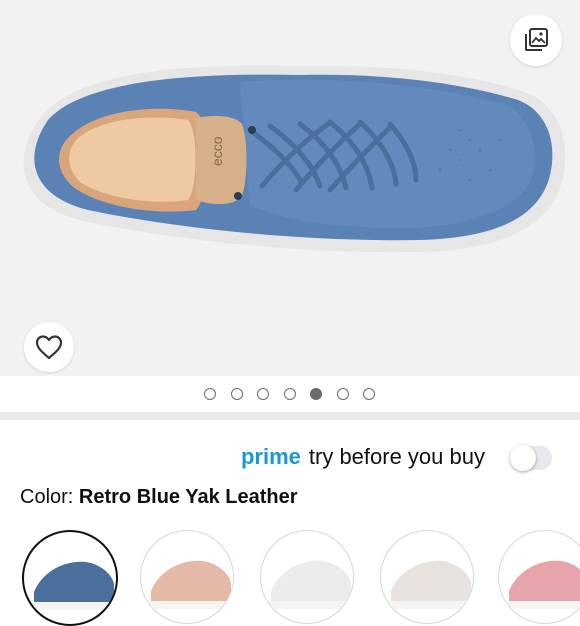 Image resolution: width=580 pixels, height=626 pixels. Describe the element at coordinates (396, 456) in the screenshot. I see `prime-try-label: try before you buy` at that location.